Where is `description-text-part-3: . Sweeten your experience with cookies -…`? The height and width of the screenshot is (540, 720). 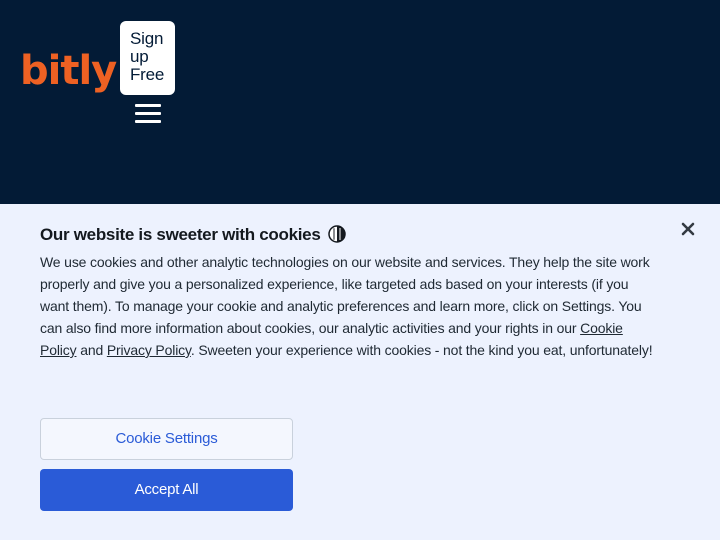 description-text-part-3: . Sweeten your experience with cookies -… is located at coordinates (421, 350).